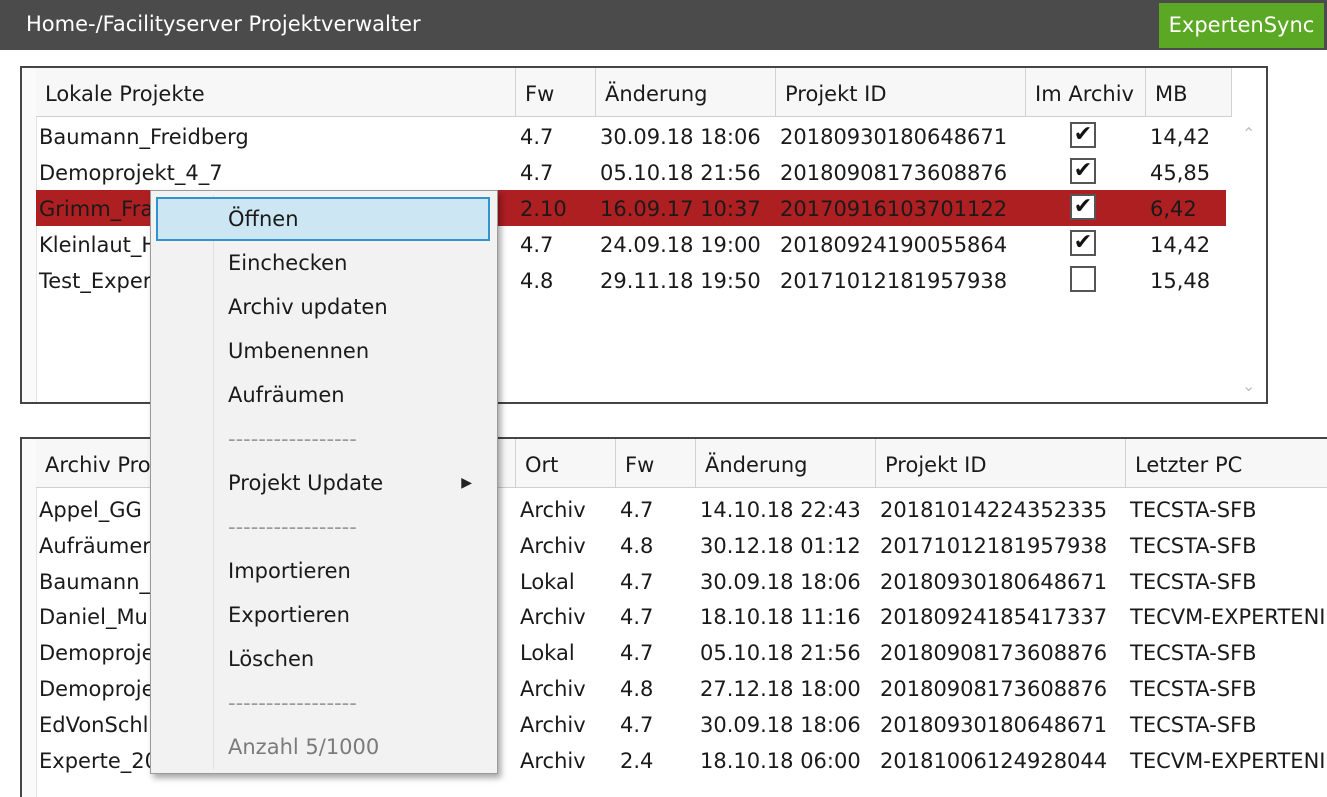  Describe the element at coordinates (1241, 25) in the screenshot. I see `expertensync-button: ExpertenSync` at that location.